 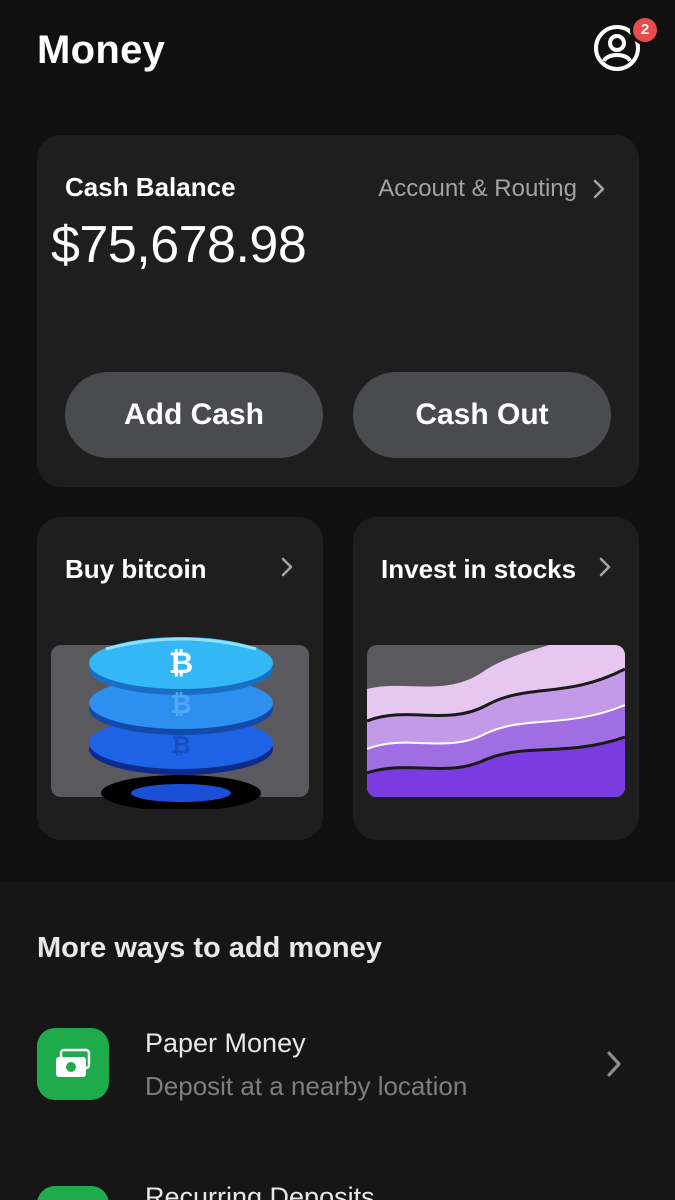 What do you see at coordinates (136, 569) in the screenshot?
I see `buy-bitcoin-label: Buy bitcoin` at bounding box center [136, 569].